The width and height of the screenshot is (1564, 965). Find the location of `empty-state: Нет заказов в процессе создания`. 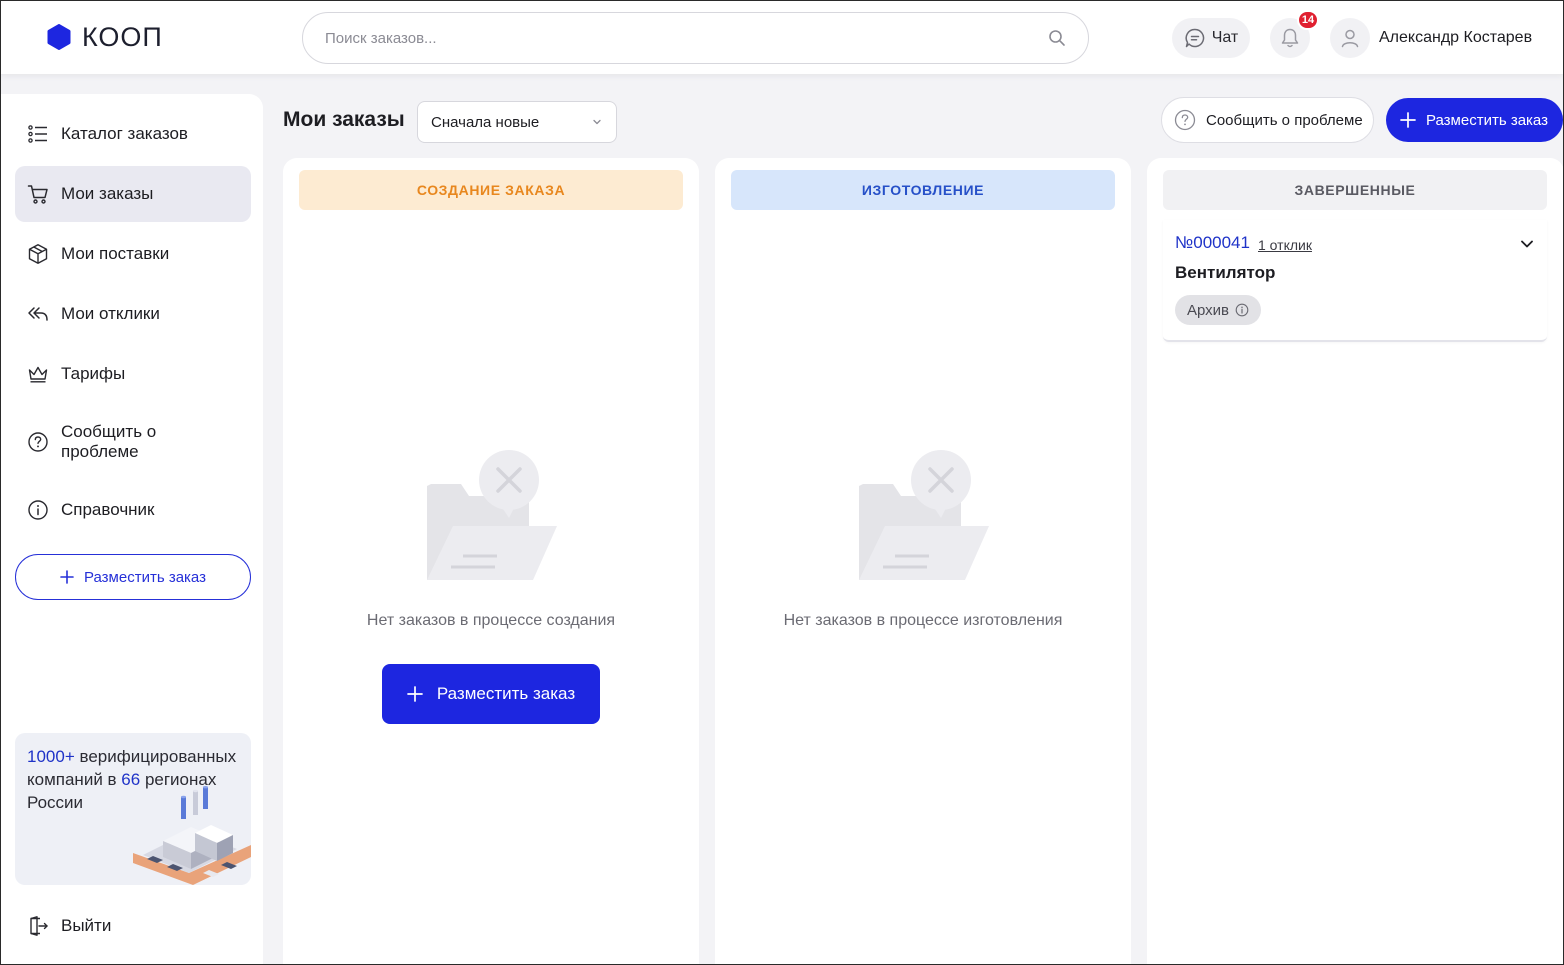

empty-state: Нет заказов в процессе создания is located at coordinates (491, 540).